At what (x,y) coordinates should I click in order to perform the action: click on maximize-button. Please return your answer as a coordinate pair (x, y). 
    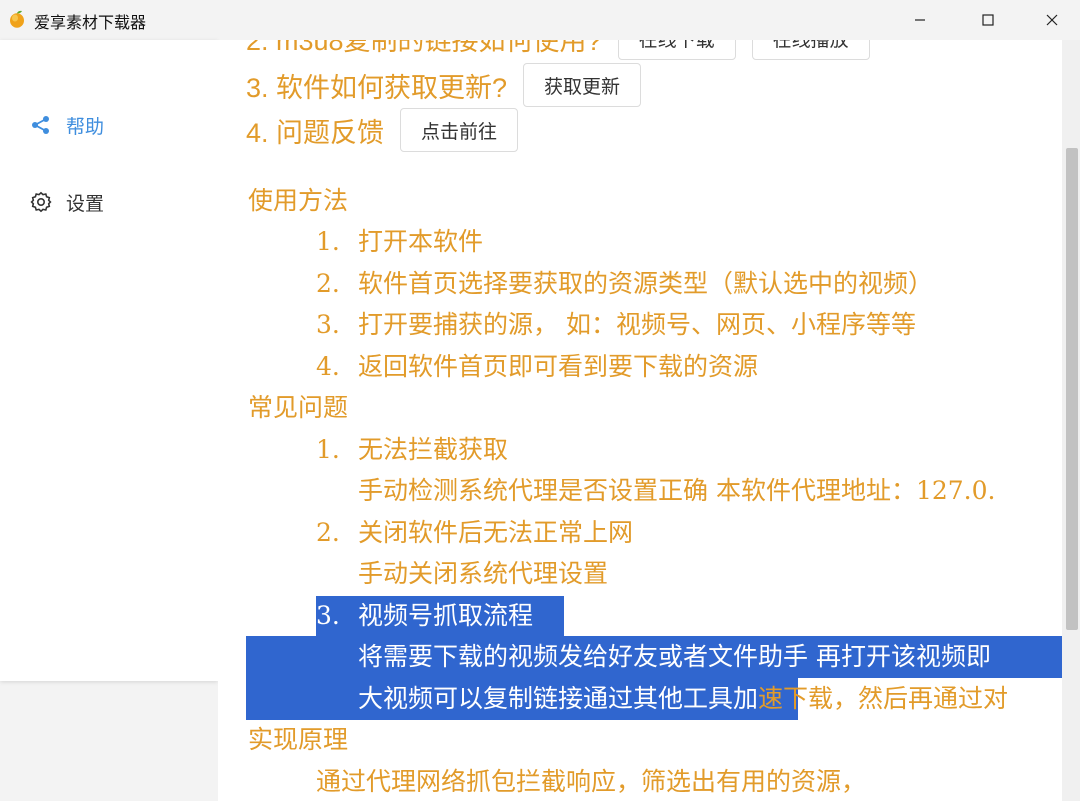
    Looking at the image, I should click on (988, 20).